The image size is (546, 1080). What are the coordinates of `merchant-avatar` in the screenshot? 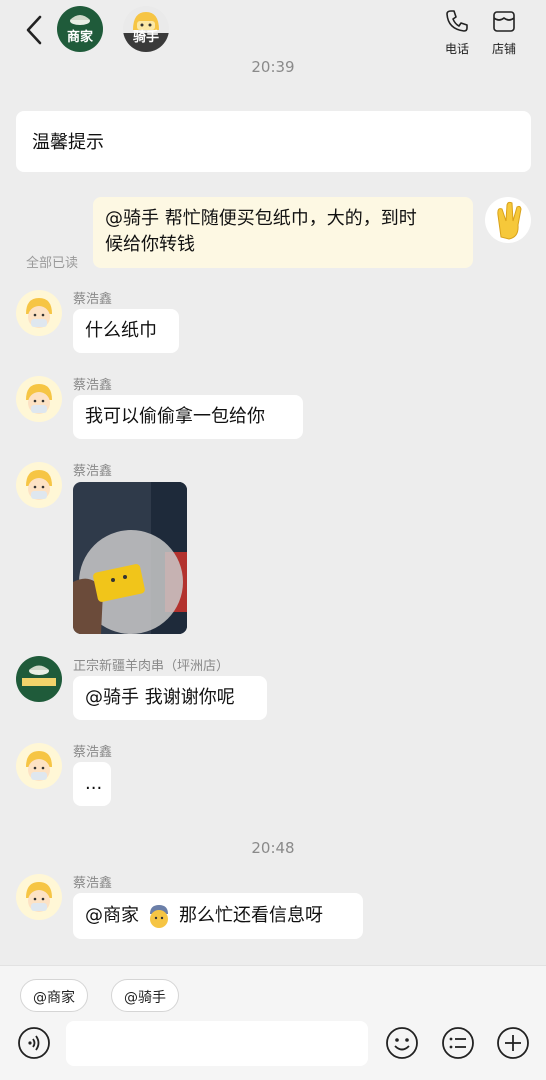 It's located at (39, 679).